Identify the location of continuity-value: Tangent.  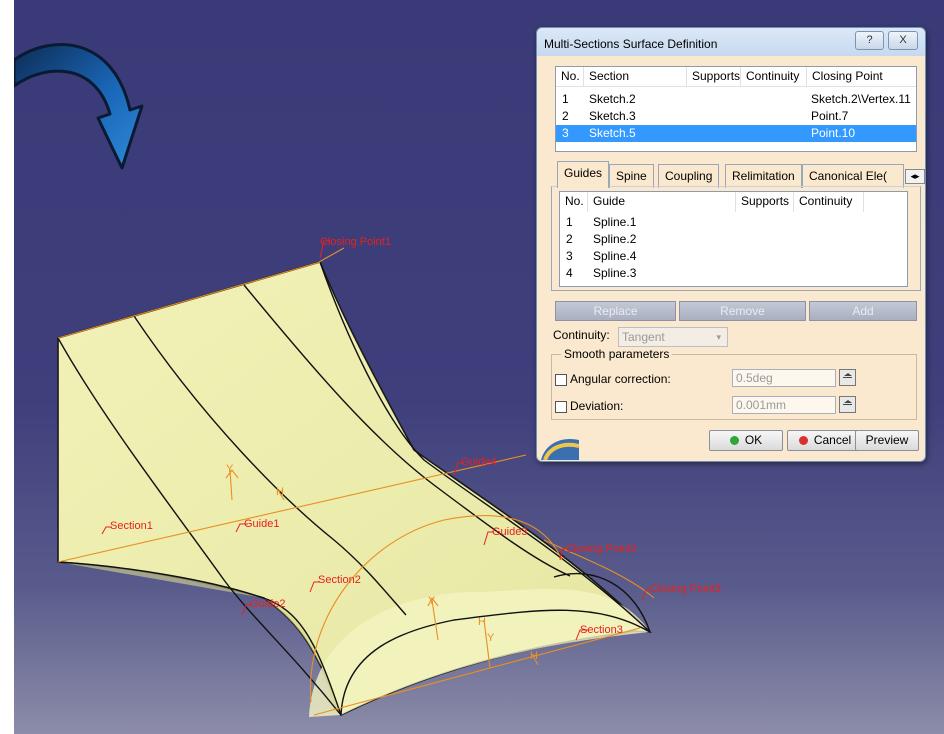
(643, 337).